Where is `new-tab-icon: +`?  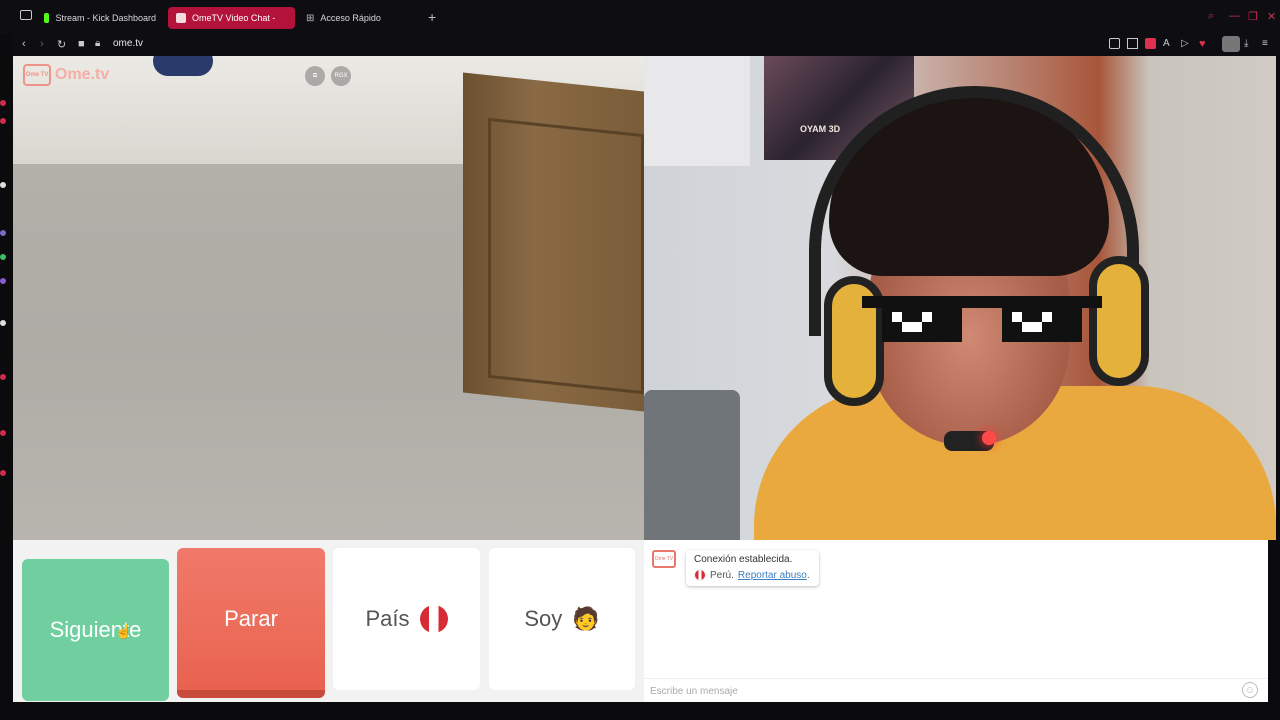
new-tab-icon: + is located at coordinates (432, 17).